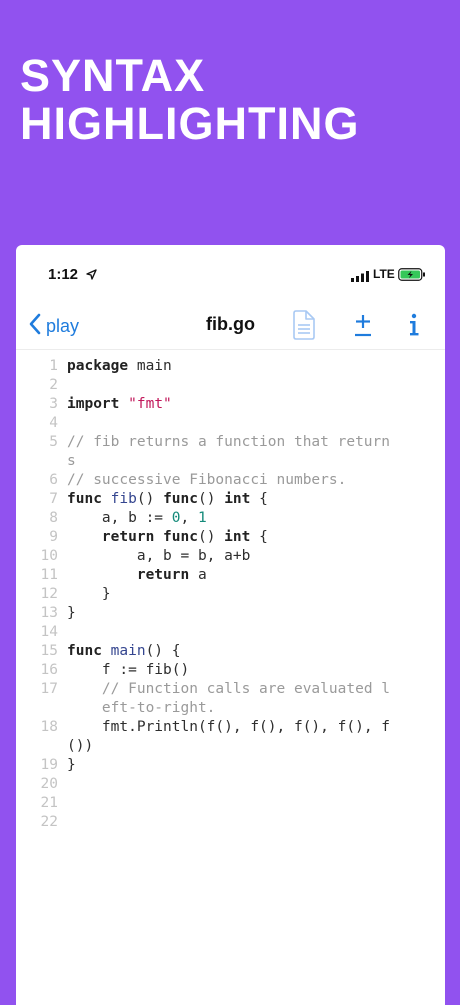 This screenshot has height=1005, width=460. I want to click on nav-title: fib.go, so click(230, 324).